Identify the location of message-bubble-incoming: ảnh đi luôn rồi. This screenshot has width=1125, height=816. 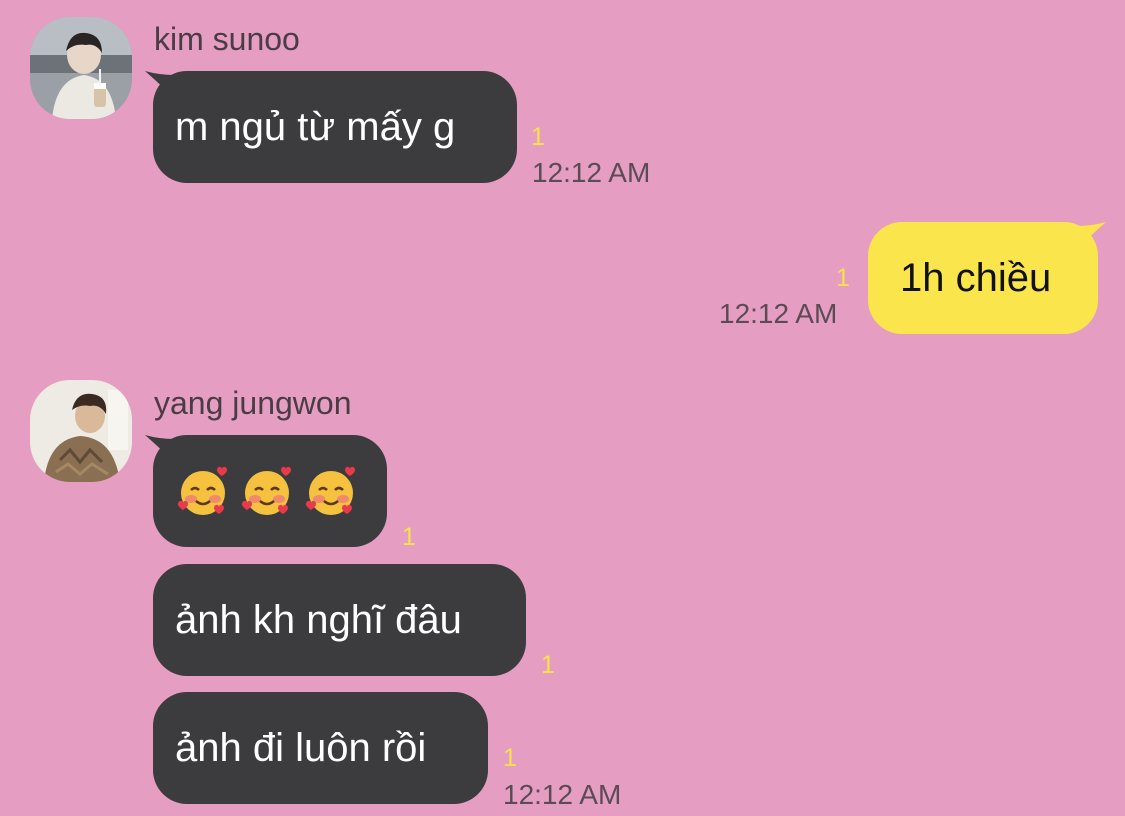
(320, 748).